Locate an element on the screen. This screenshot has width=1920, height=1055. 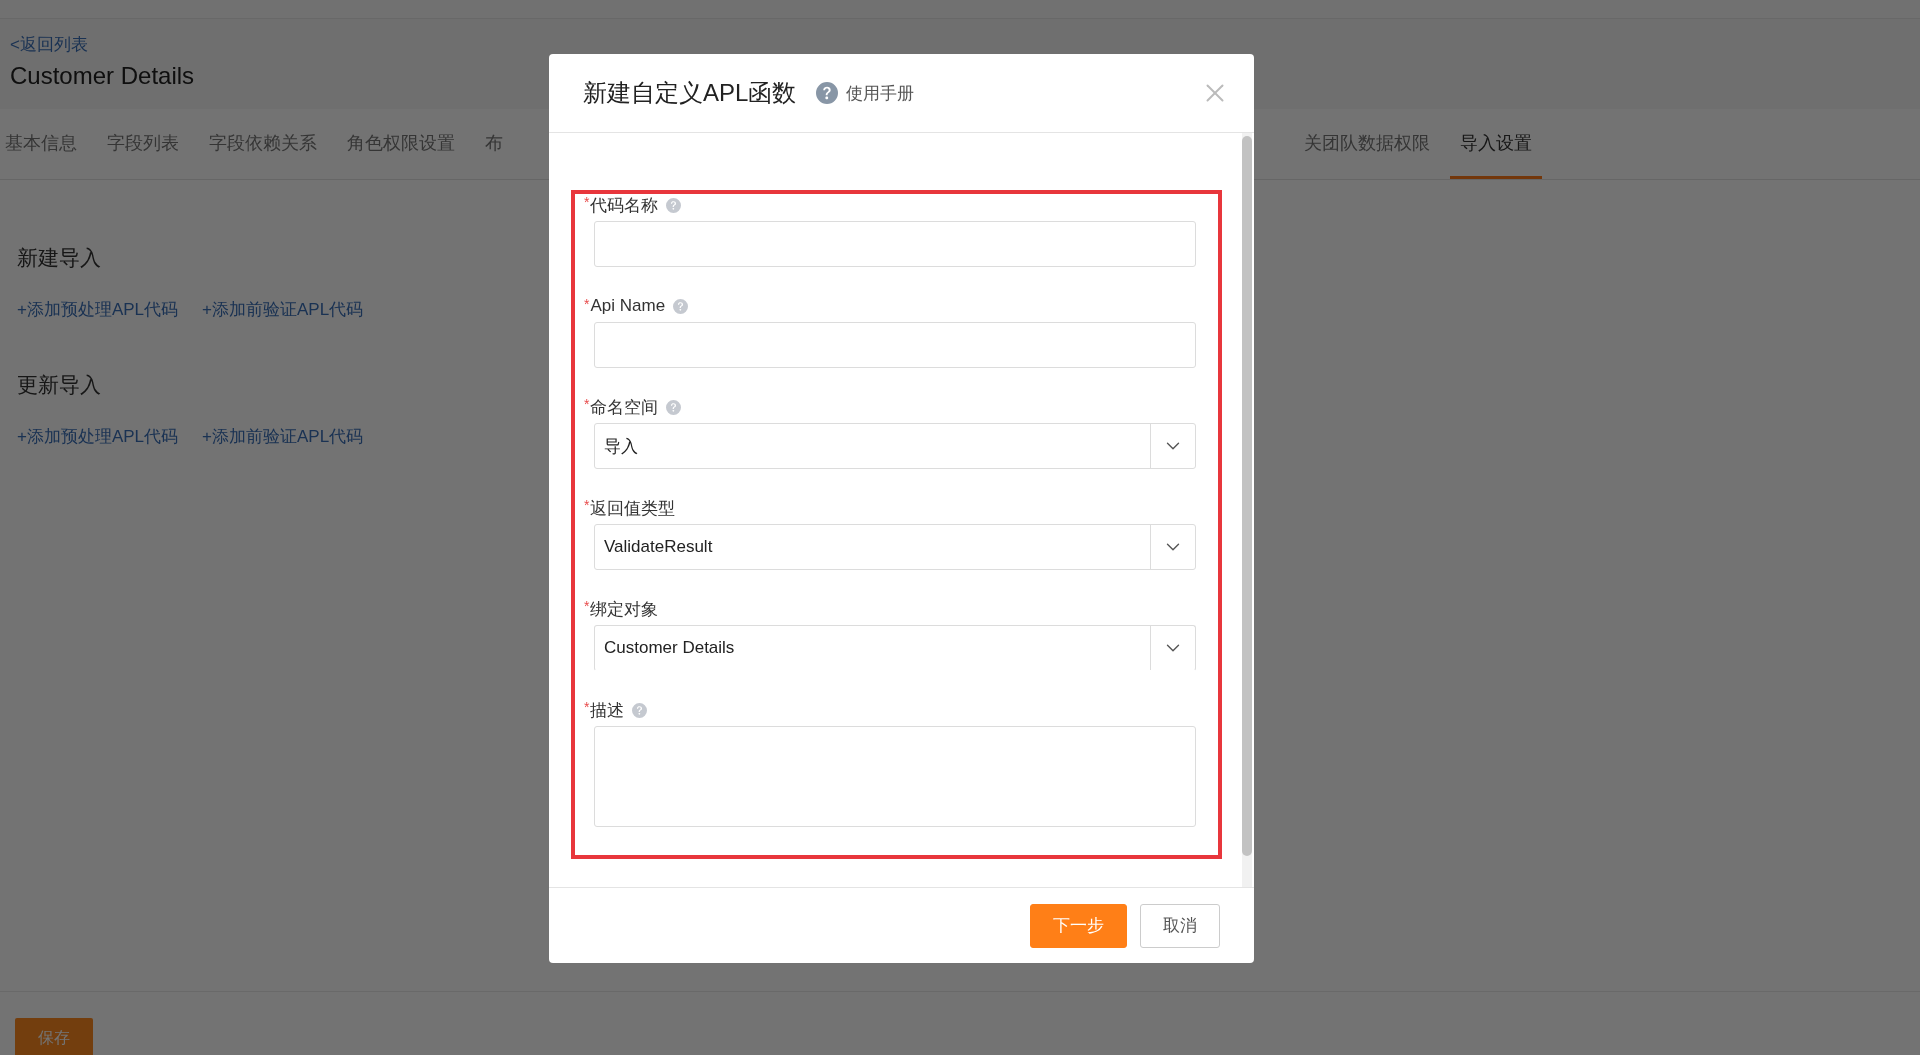
tab: 字段列表 is located at coordinates (143, 144).